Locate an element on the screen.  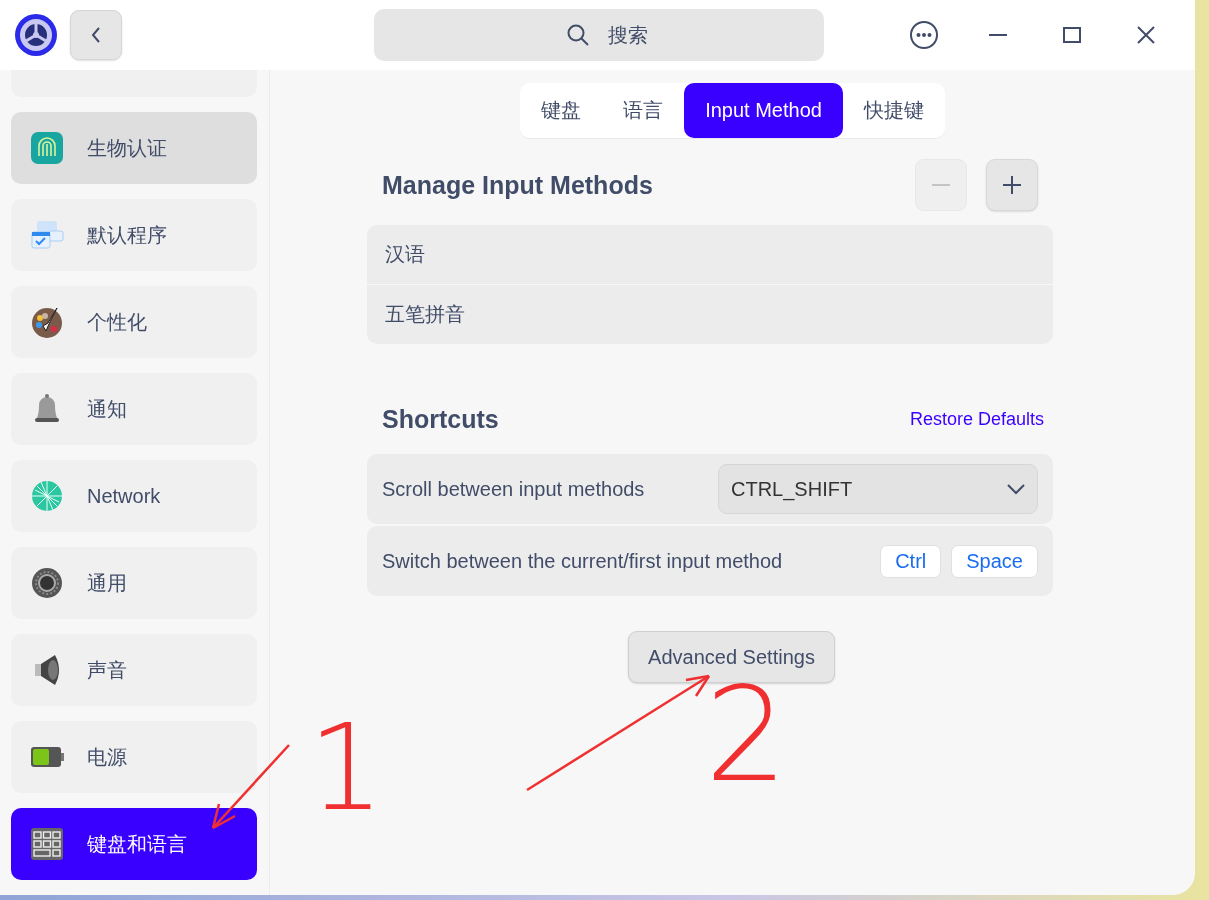
sidebar-item: Network is located at coordinates (134, 496).